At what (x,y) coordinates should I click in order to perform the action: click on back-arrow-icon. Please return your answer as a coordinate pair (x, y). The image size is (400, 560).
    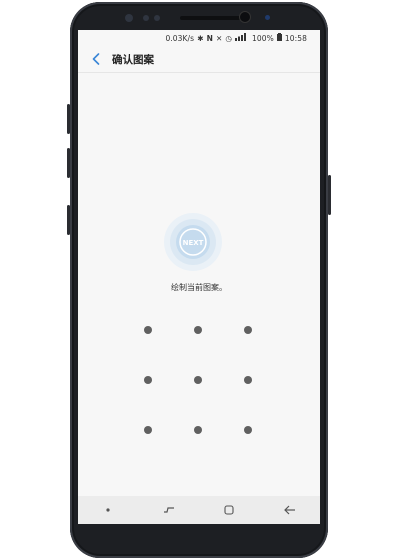
    Looking at the image, I should click on (96, 59).